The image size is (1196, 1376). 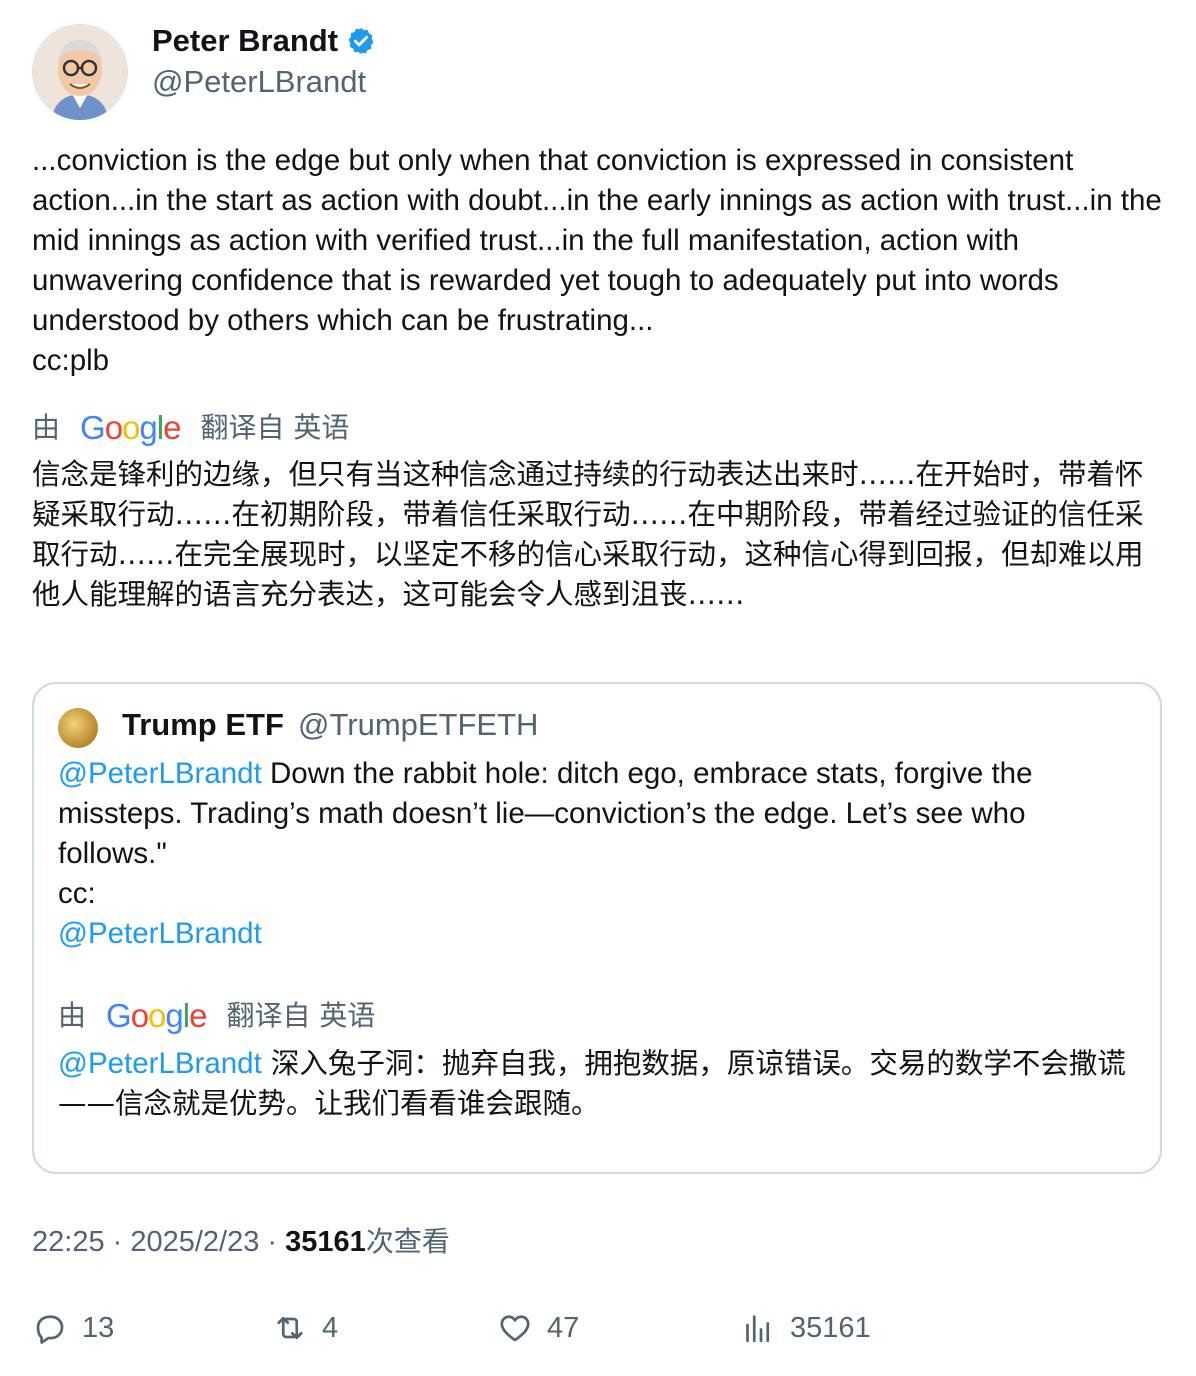 What do you see at coordinates (245, 41) in the screenshot?
I see `author-name: Peter Brandt` at bounding box center [245, 41].